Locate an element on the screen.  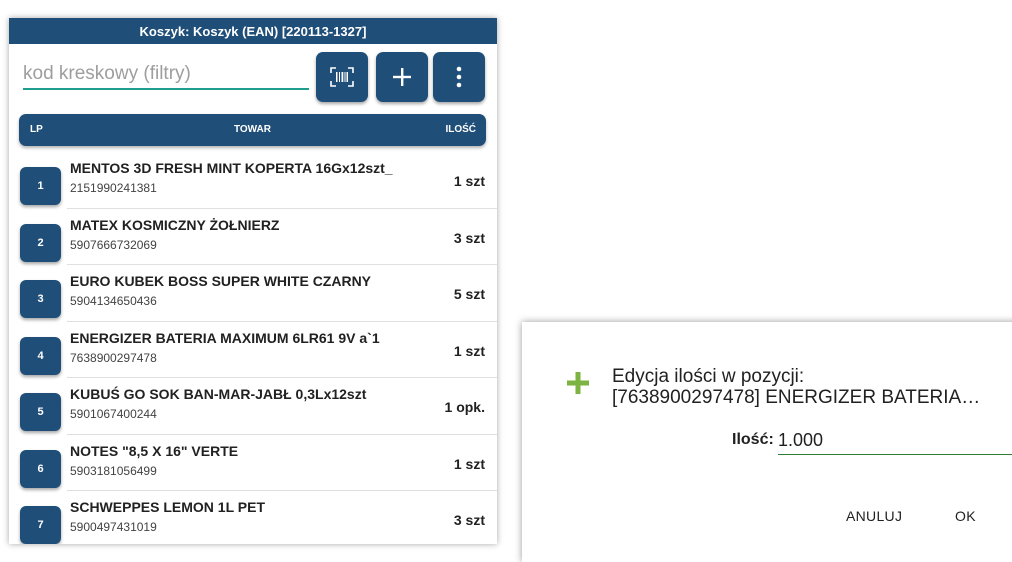
product-name: MENTOS 3D FRESH MINT KOPERTA 16Gx12szt_ is located at coordinates (231, 168).